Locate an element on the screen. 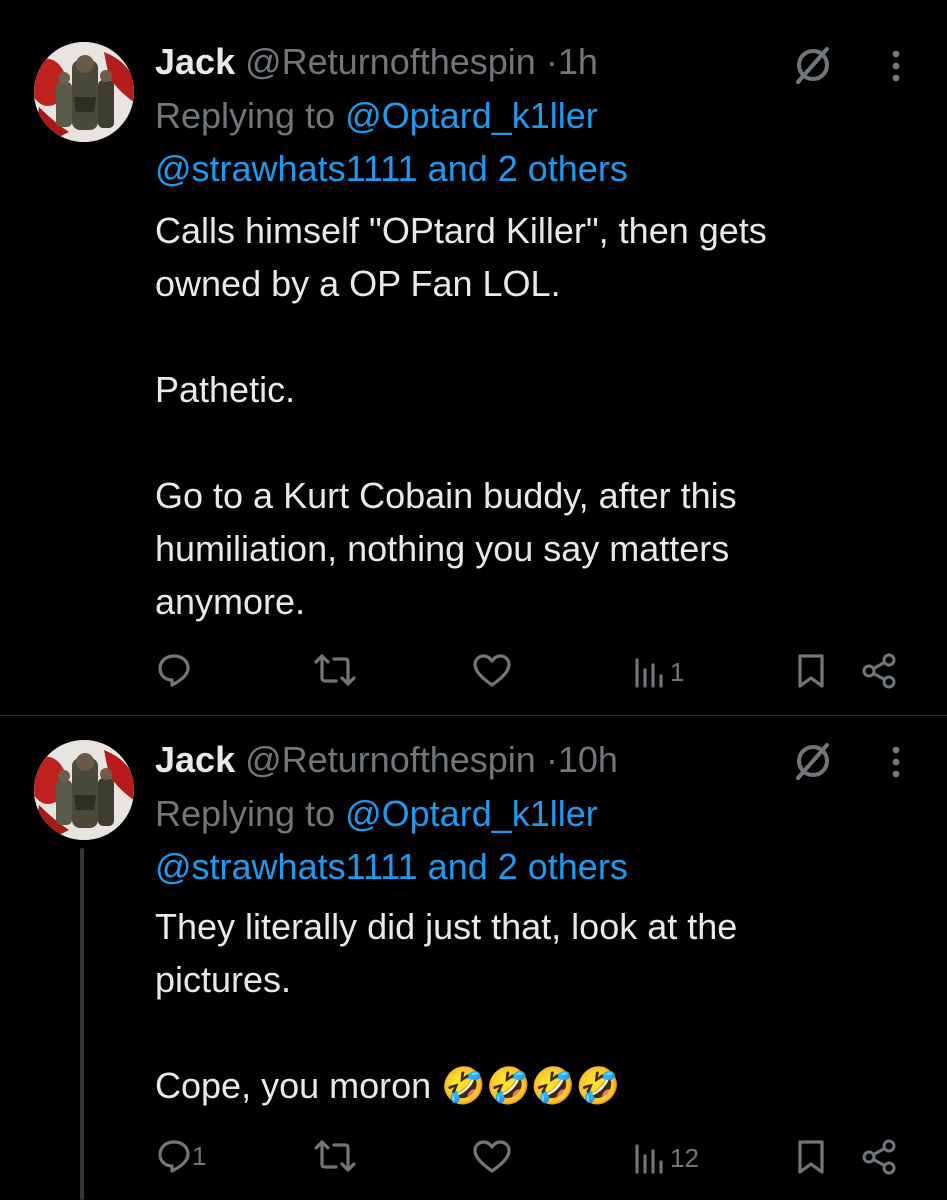 This screenshot has height=1200, width=947. reply-button is located at coordinates (174, 670).